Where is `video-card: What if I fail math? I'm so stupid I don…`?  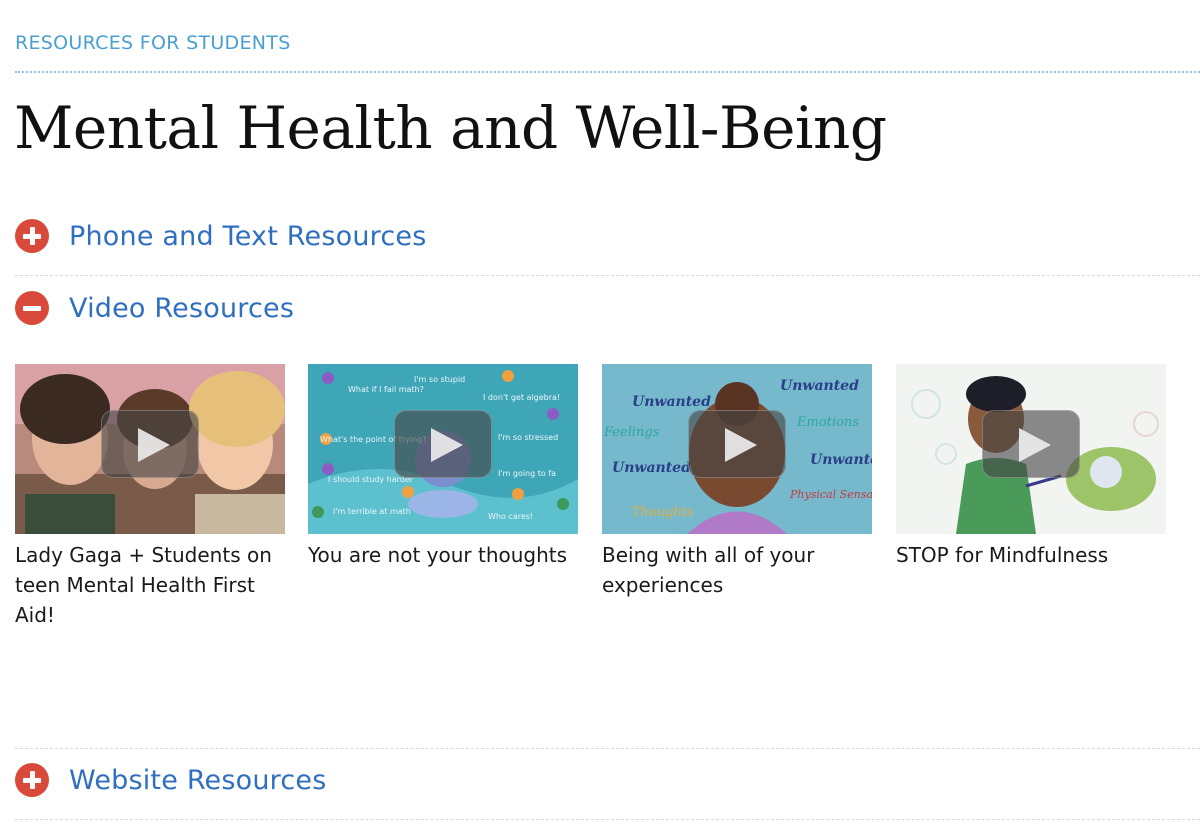 video-card: What if I fail math? I'm so stupid I don… is located at coordinates (443, 467).